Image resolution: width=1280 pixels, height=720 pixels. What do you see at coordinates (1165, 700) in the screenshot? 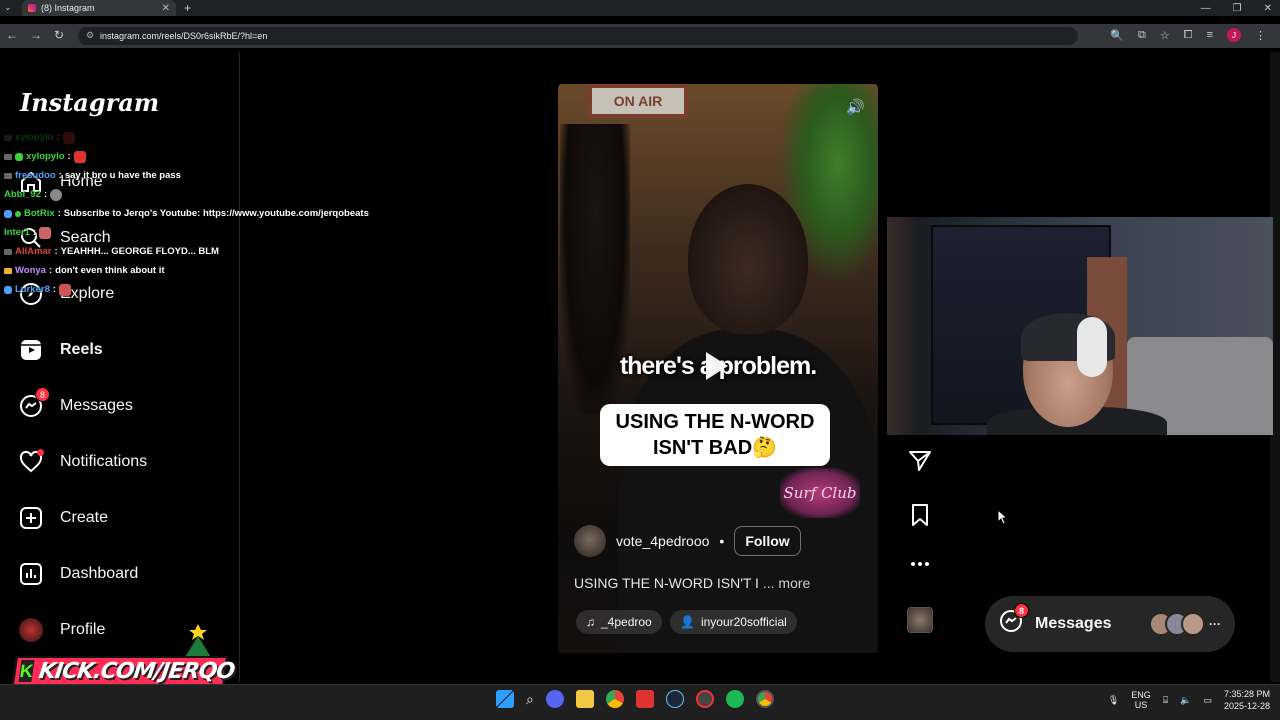
I see `network-icon: ⌸` at bounding box center [1165, 700].